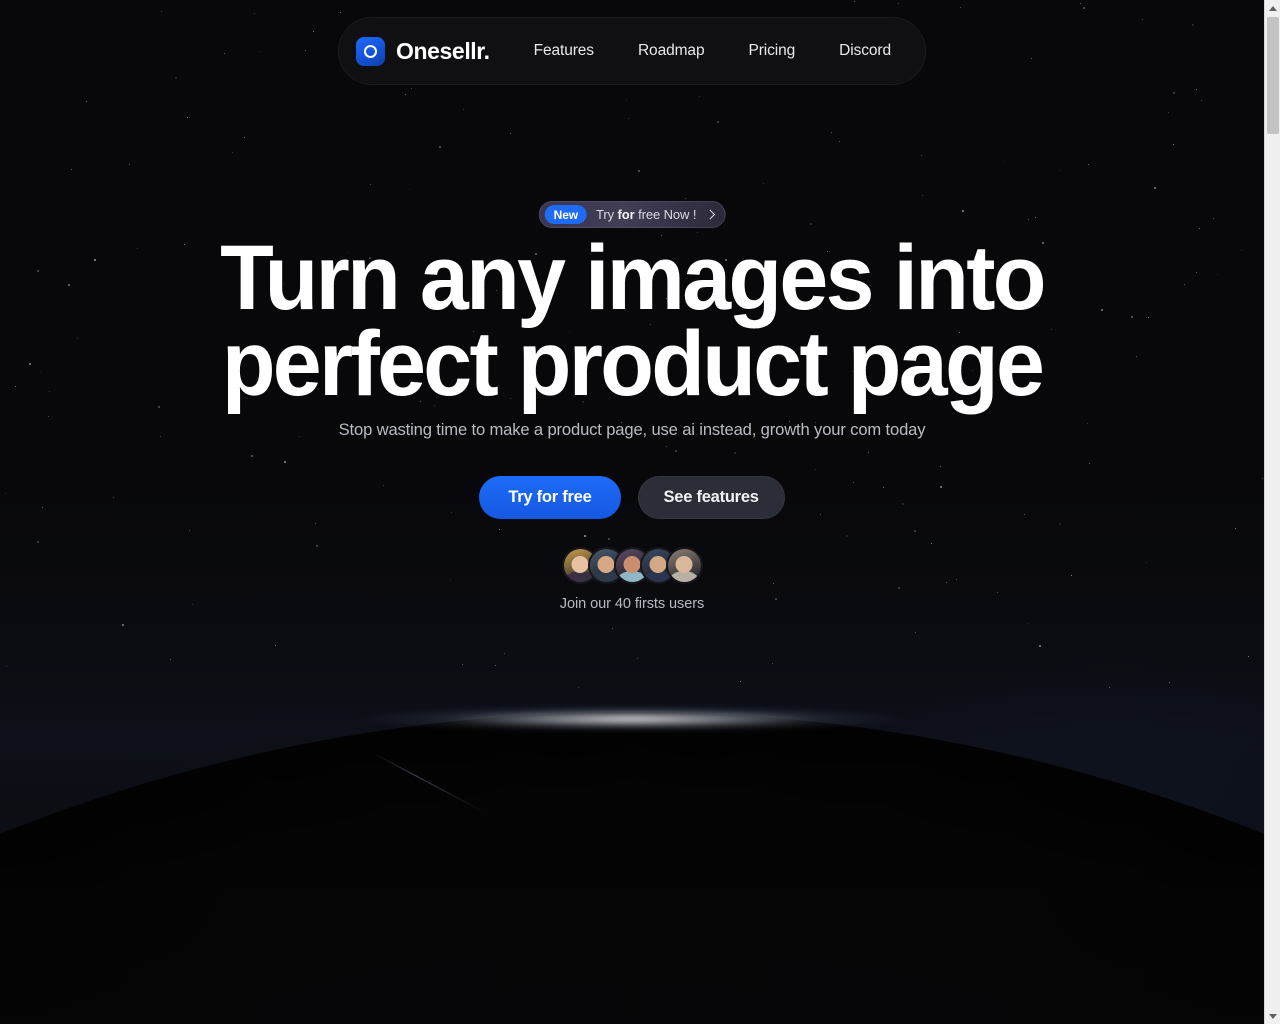 Image resolution: width=1280 pixels, height=1024 pixels. I want to click on chevron-right-icon, so click(709, 214).